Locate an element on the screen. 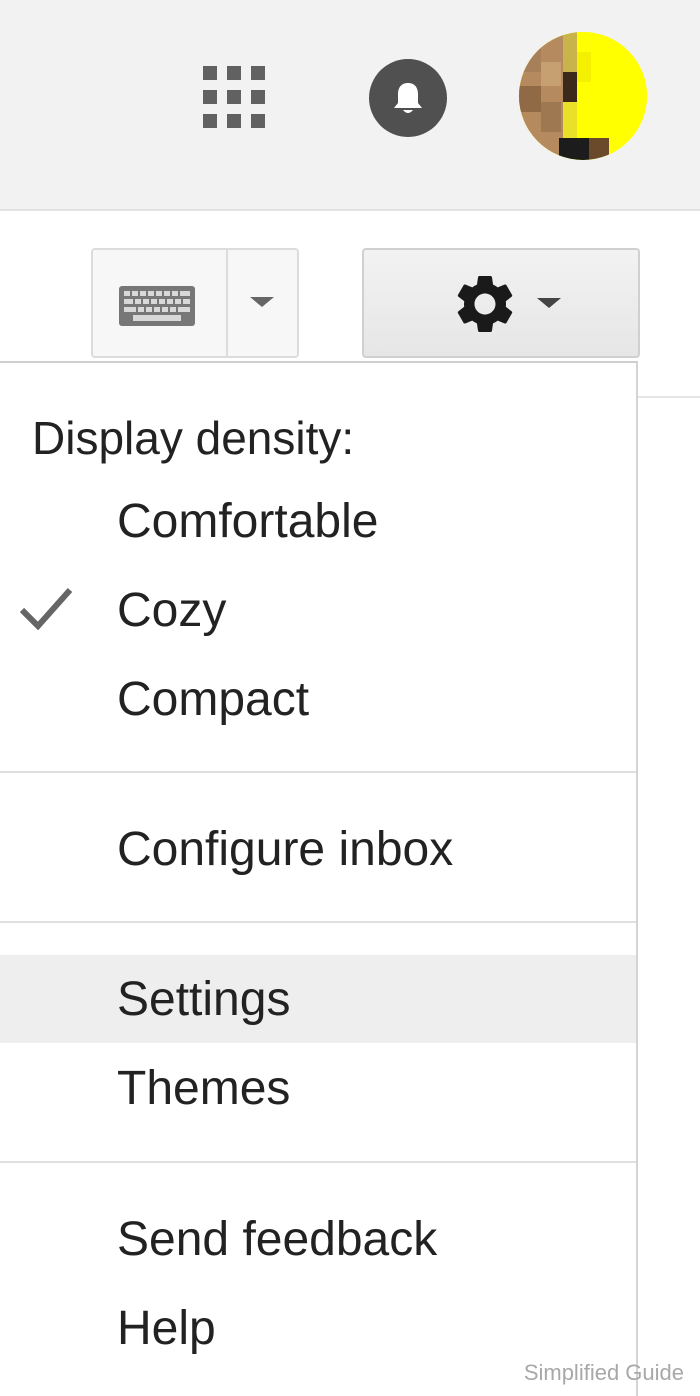 The height and width of the screenshot is (1396, 700). input-tools-dropdown is located at coordinates (262, 303).